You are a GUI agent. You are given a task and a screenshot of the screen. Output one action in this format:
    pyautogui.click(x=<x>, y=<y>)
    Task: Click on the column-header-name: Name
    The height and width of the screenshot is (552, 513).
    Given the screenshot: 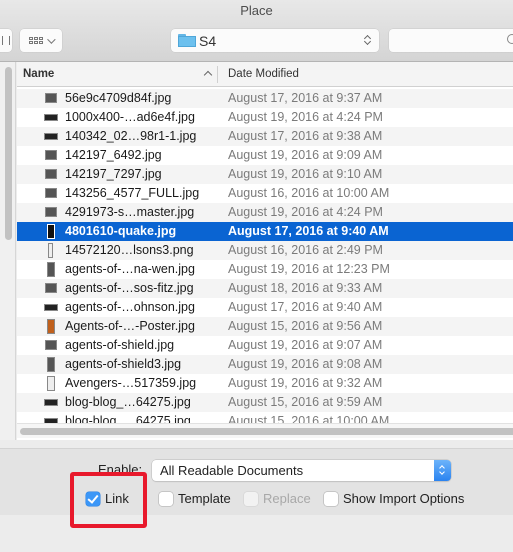 What is the action you would take?
    pyautogui.click(x=38, y=74)
    